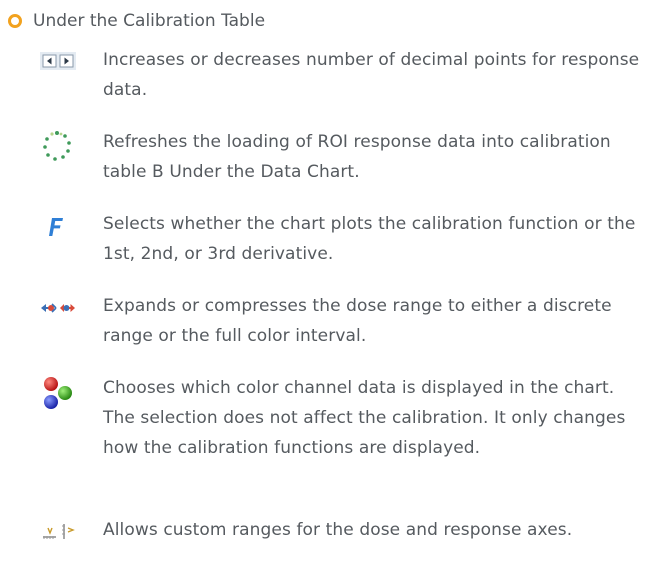 The image size is (650, 581). What do you see at coordinates (58, 308) in the screenshot?
I see `expand-compress-range-icon` at bounding box center [58, 308].